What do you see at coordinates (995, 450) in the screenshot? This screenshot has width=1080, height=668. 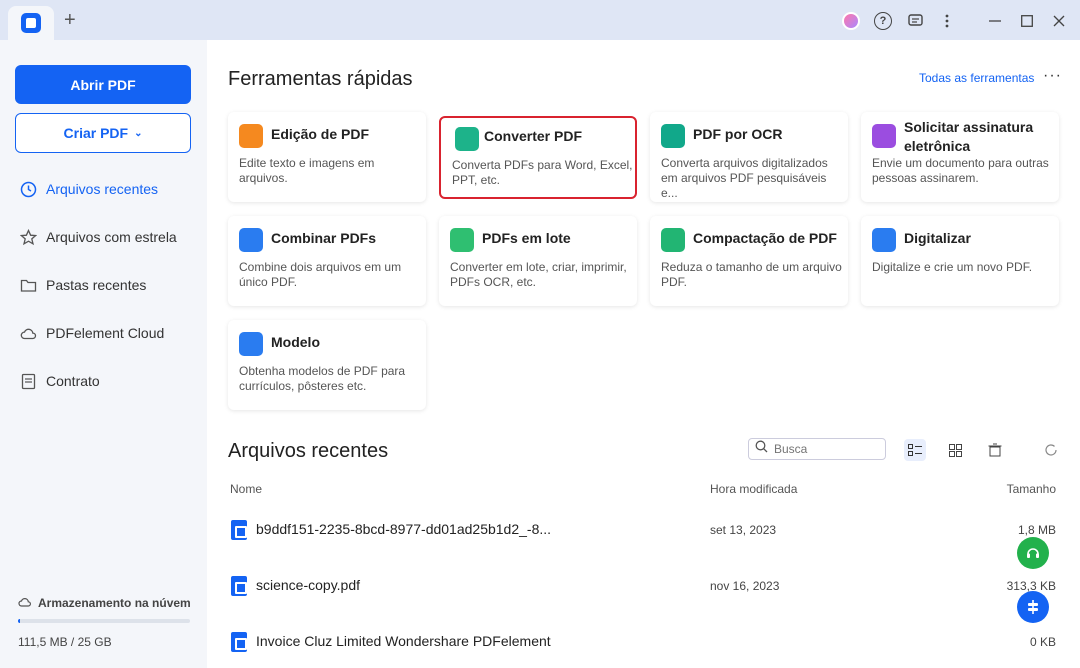 I see `trash-icon` at bounding box center [995, 450].